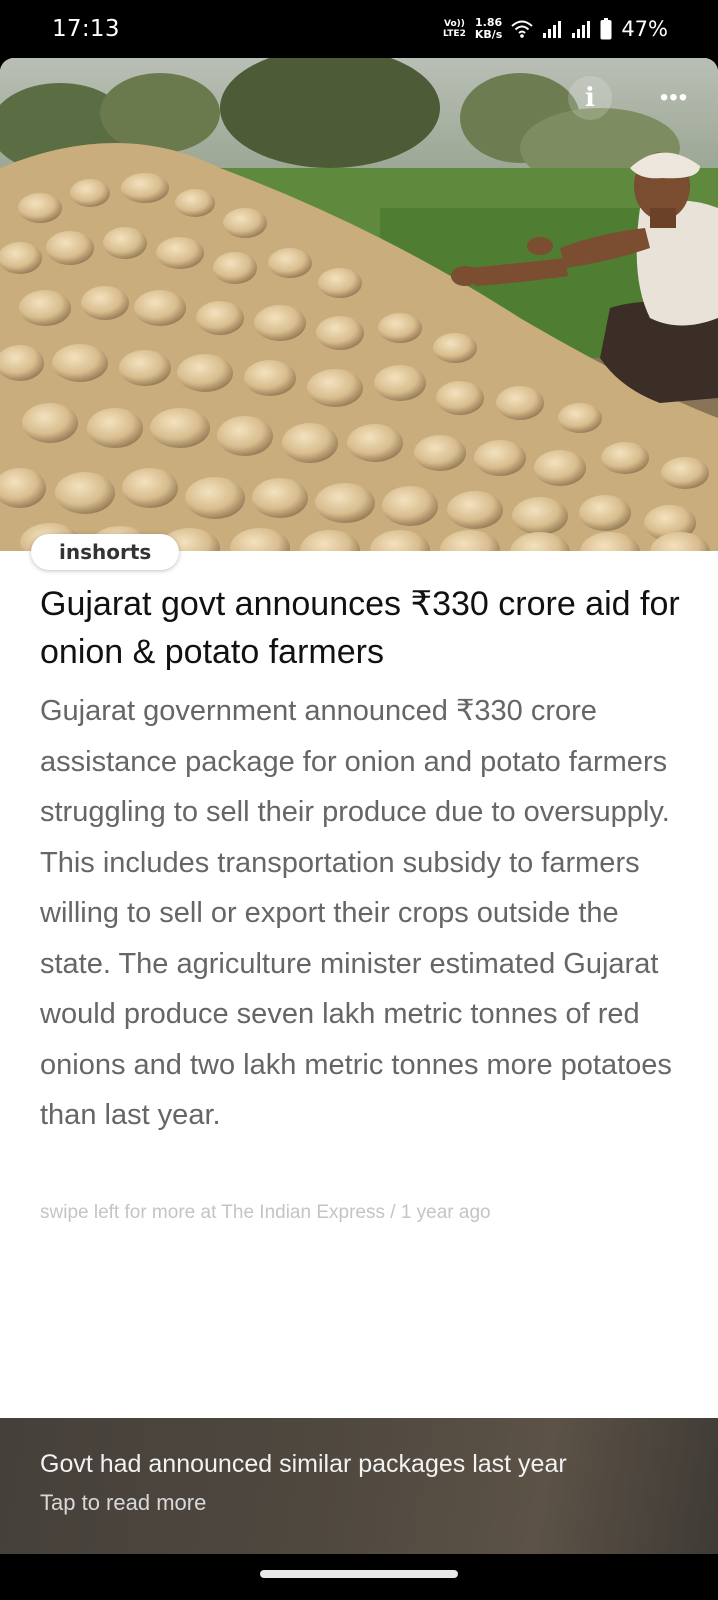 This screenshot has height=1600, width=718. What do you see at coordinates (359, 29) in the screenshot?
I see `status-bar: 17:13 Vo)) LTE2 1.86 KB/s 47%` at bounding box center [359, 29].